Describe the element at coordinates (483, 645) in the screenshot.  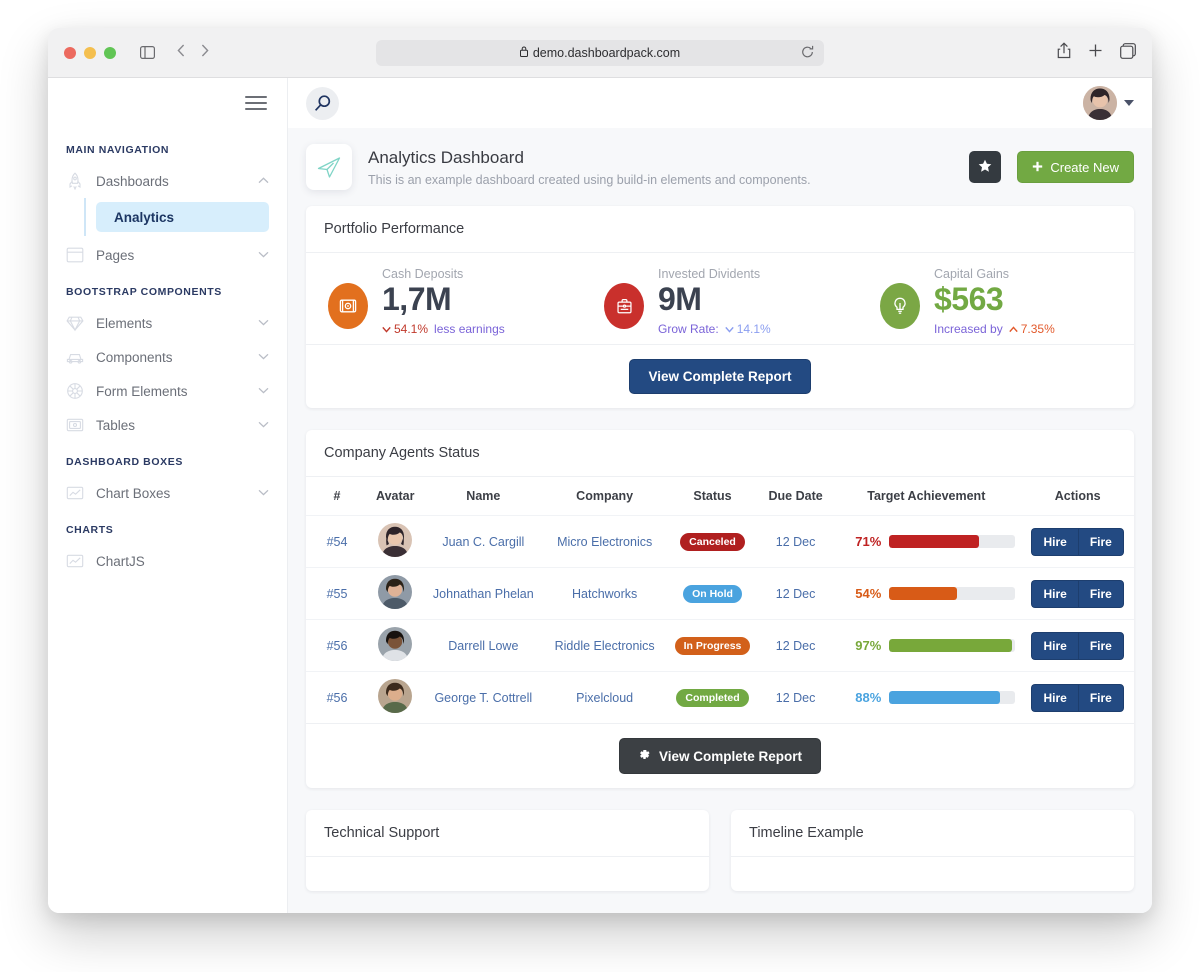
I see `row-name: Darrell Lowe` at that location.